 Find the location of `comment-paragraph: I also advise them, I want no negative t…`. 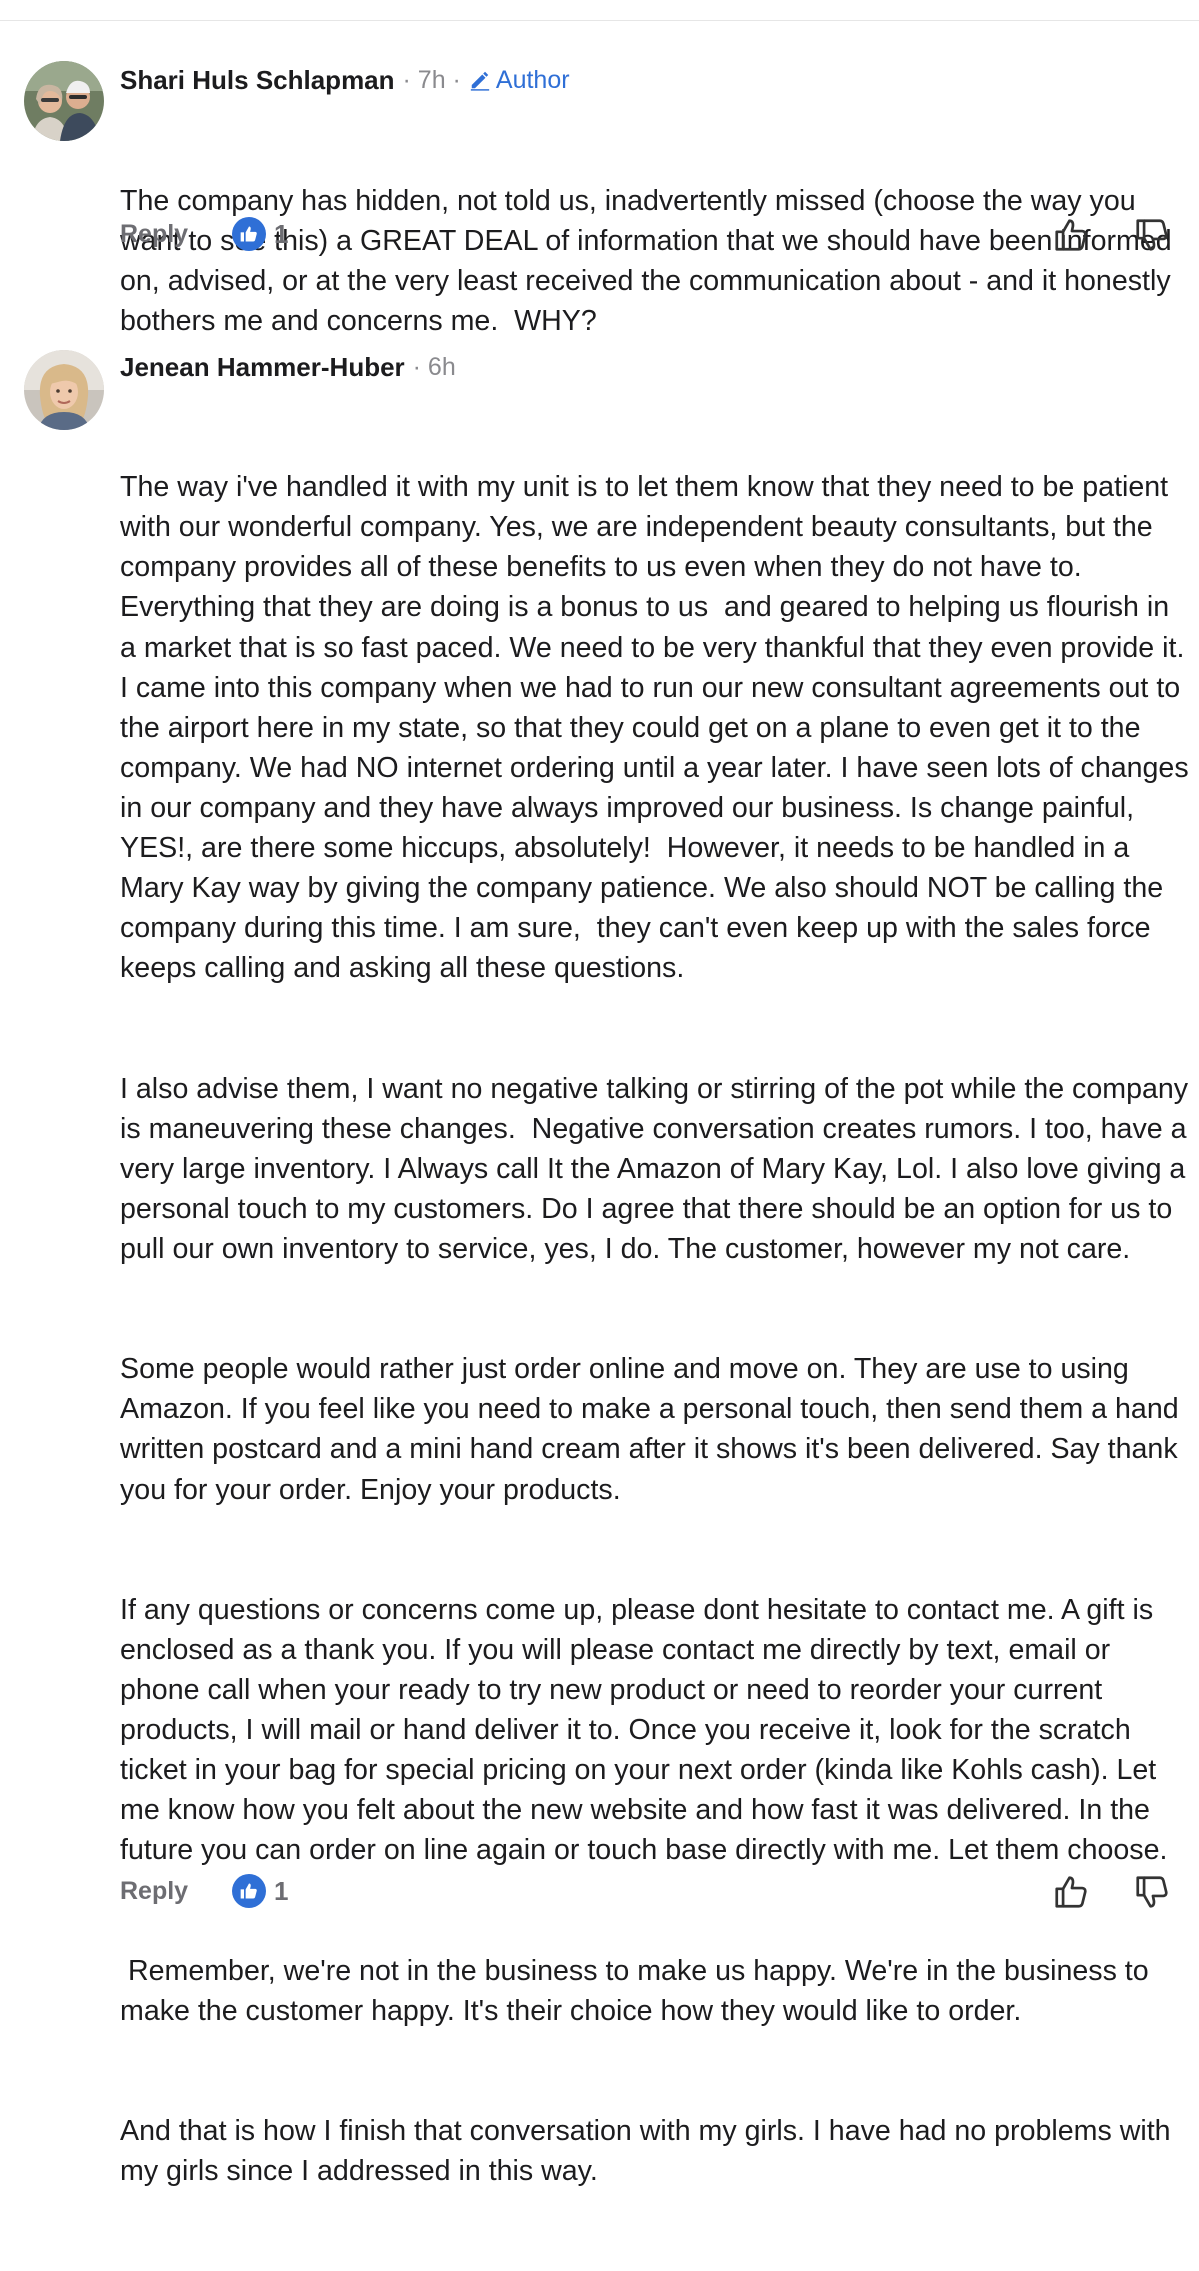

comment-paragraph: I also advise them, I want no negative t… is located at coordinates (658, 1168).